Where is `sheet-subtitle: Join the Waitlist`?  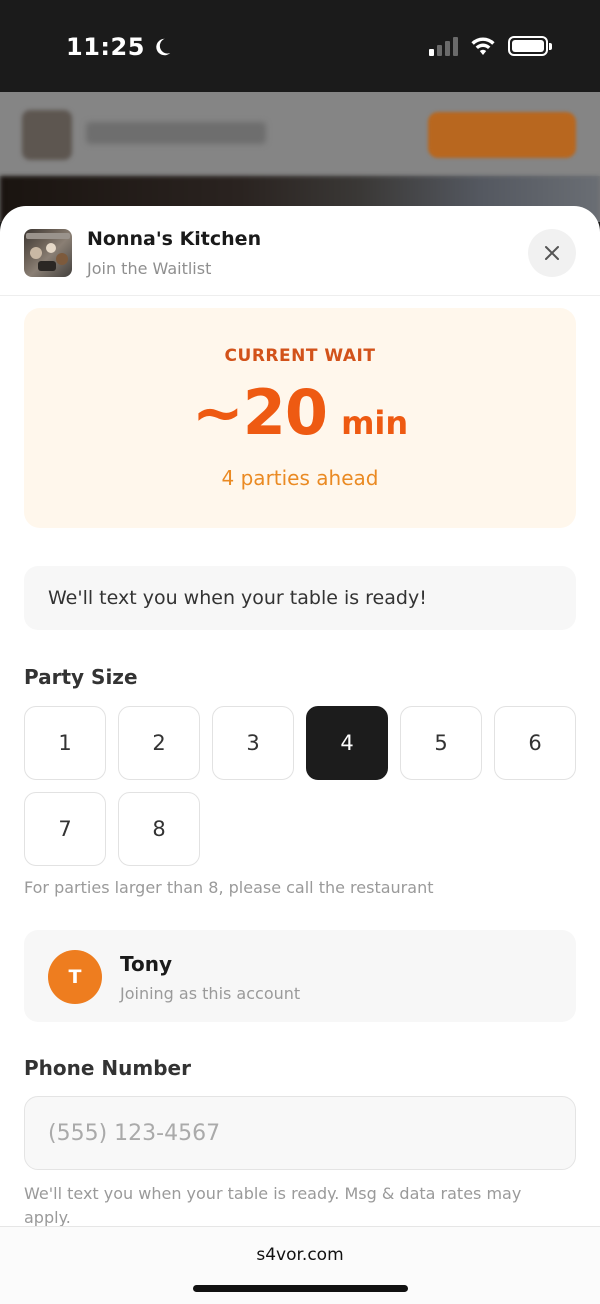 sheet-subtitle: Join the Waitlist is located at coordinates (149, 268).